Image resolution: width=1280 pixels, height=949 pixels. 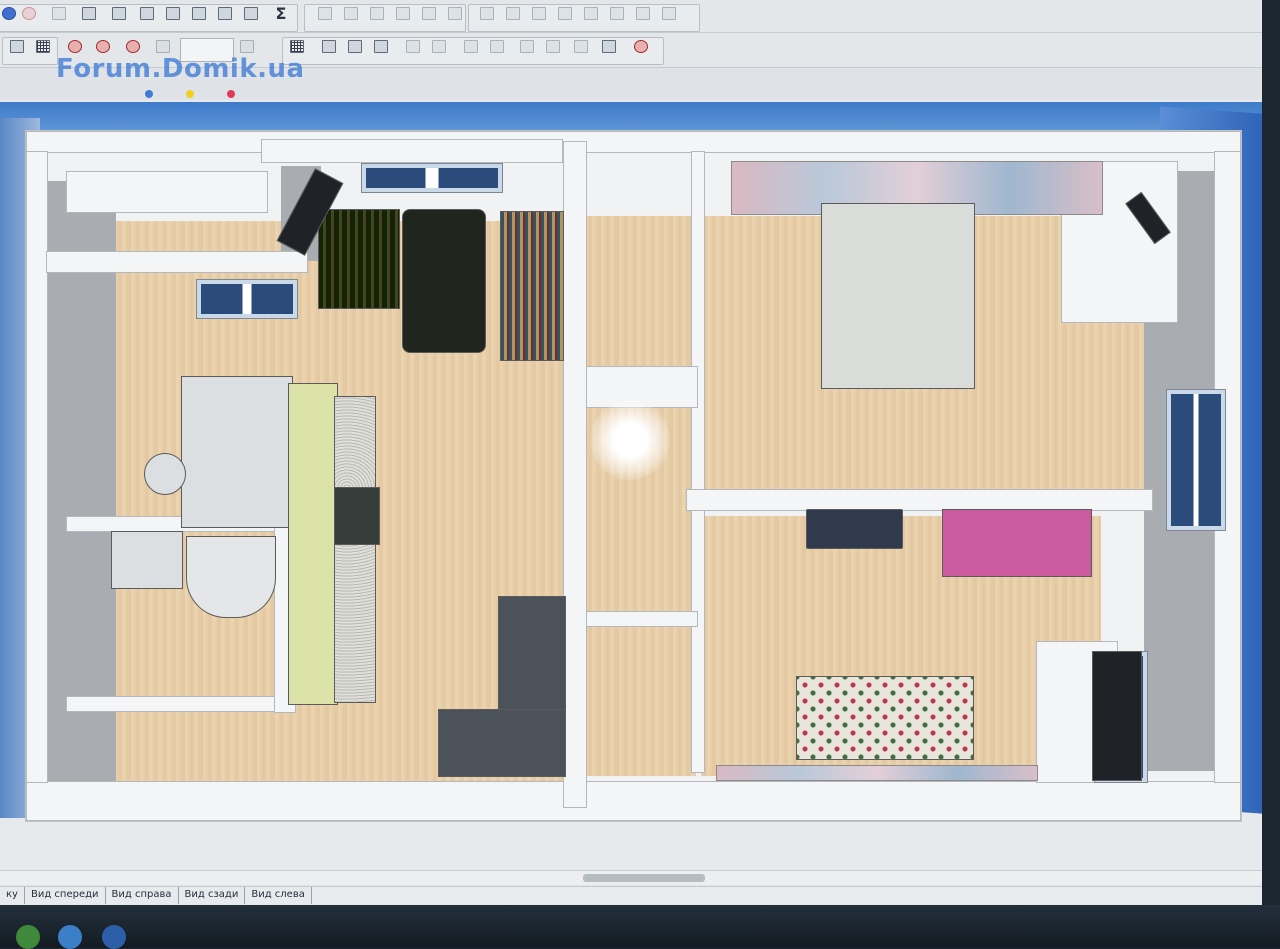 What do you see at coordinates (65, 895) in the screenshot?
I see `tab-front-view: Вид спереди` at bounding box center [65, 895].